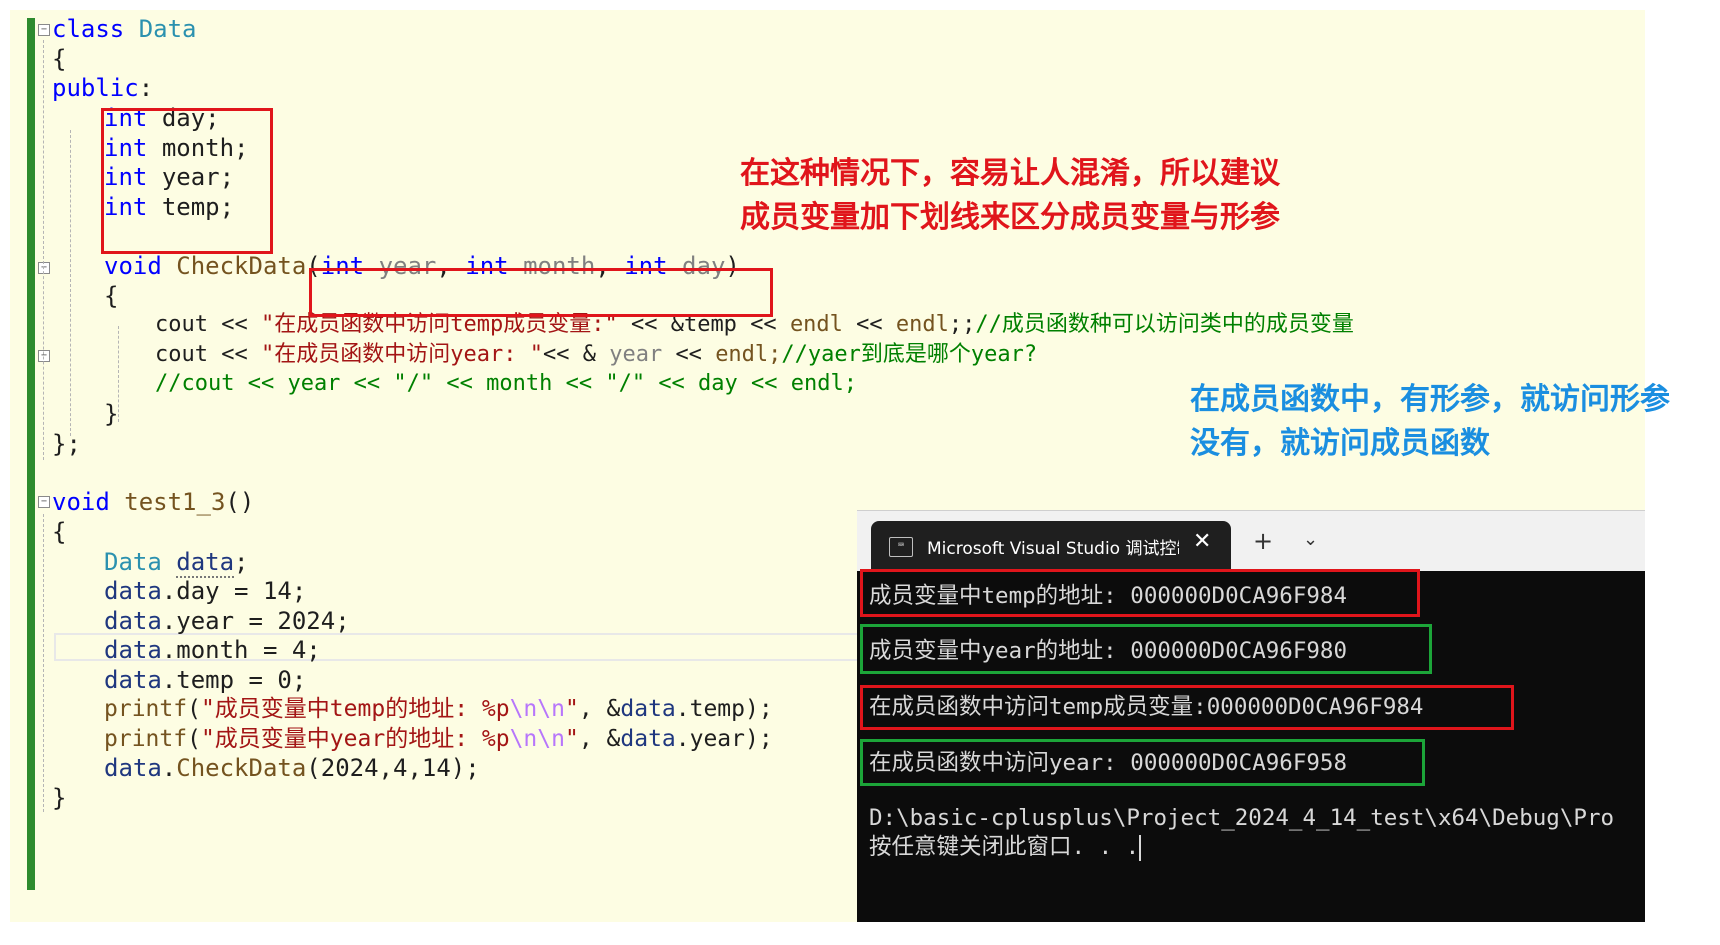 Image resolution: width=1720 pixels, height=945 pixels. What do you see at coordinates (146, 88) in the screenshot?
I see `colon: :` at bounding box center [146, 88].